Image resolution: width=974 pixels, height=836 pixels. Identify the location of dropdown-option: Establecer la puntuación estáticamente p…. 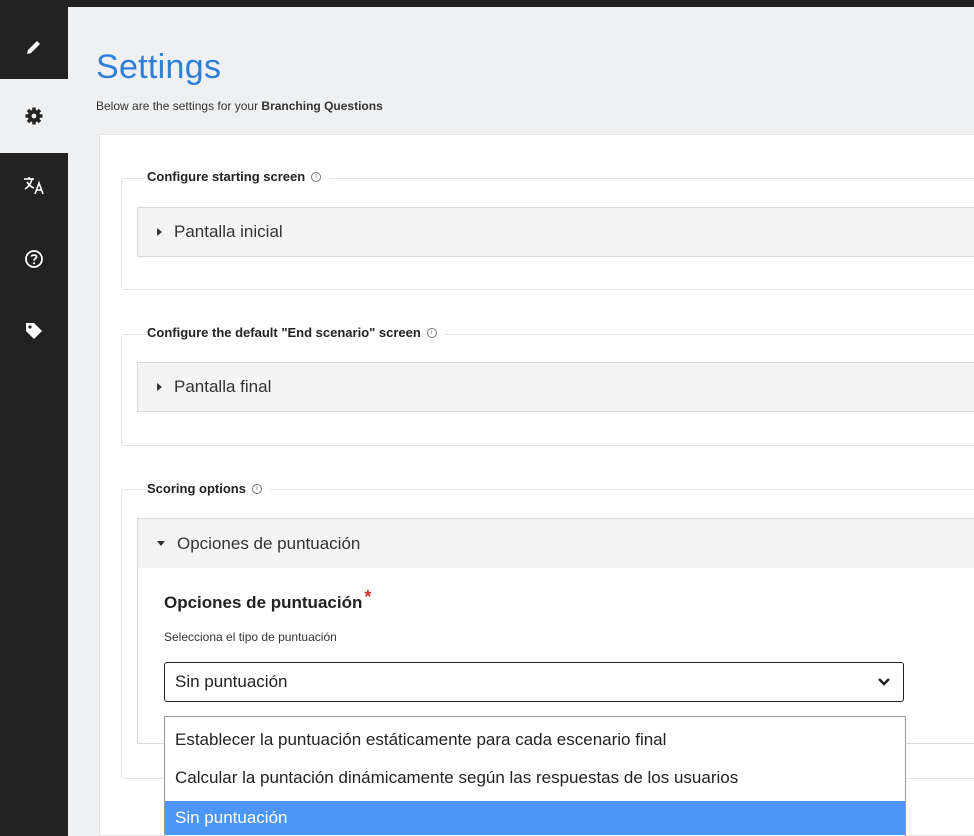
(535, 740).